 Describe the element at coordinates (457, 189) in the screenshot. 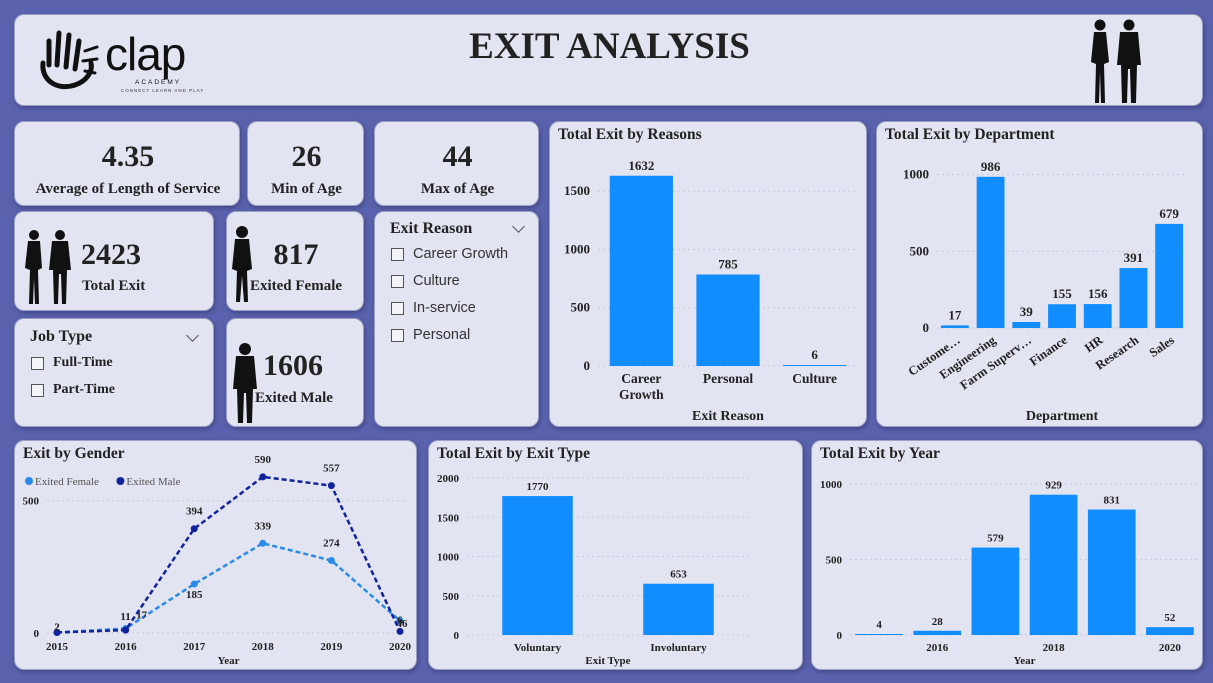

I see `kpi-max-age-label: Max of Age` at that location.